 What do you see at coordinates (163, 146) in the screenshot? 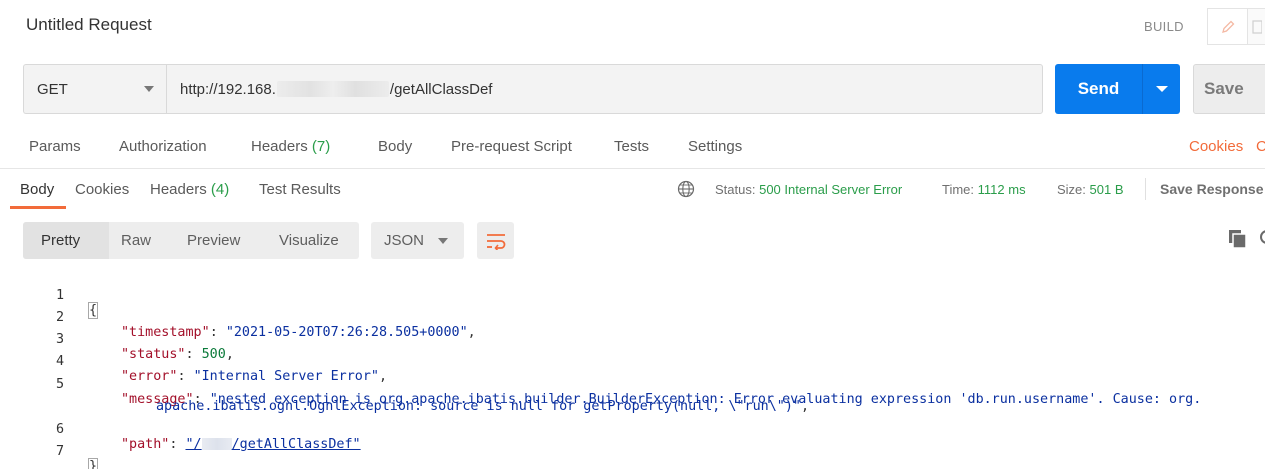
I see `tab-authorization: Authorization` at bounding box center [163, 146].